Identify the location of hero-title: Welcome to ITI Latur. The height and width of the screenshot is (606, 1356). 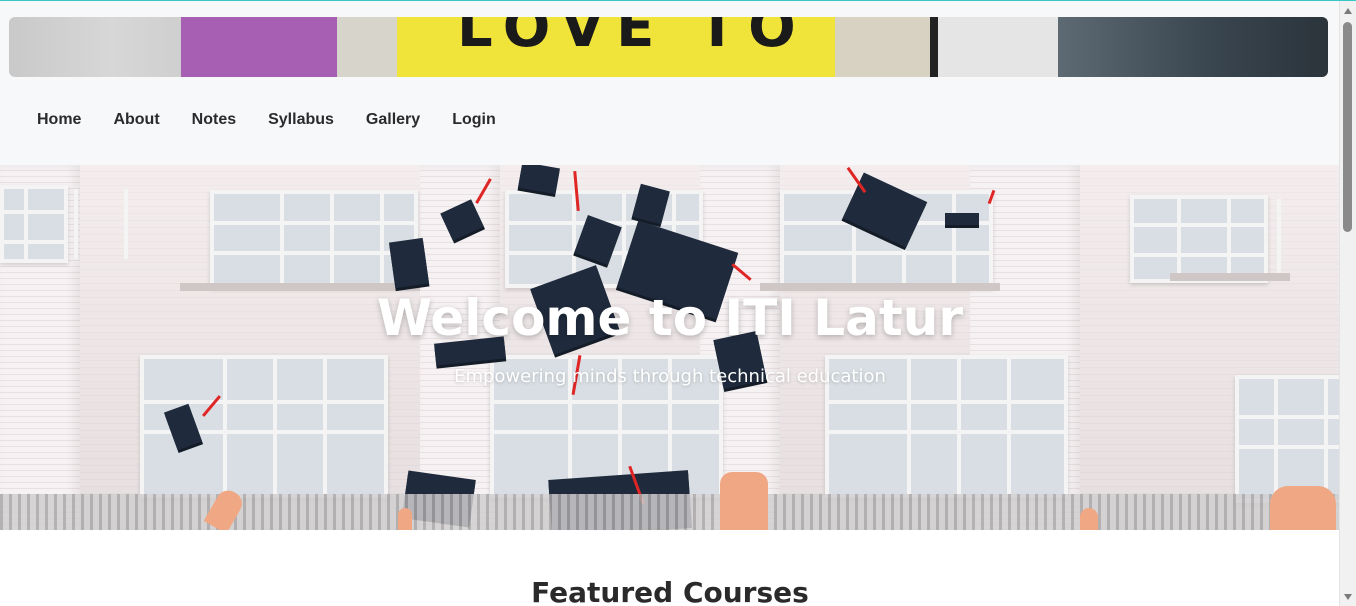
(670, 318).